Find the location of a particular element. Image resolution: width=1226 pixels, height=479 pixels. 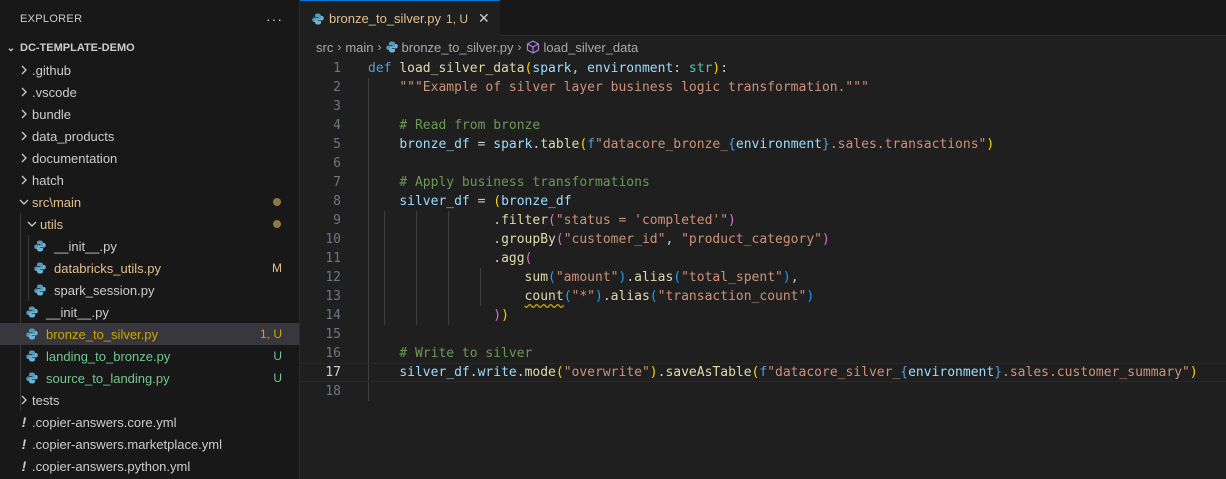

tree-item-label: src\main is located at coordinates (57, 202).